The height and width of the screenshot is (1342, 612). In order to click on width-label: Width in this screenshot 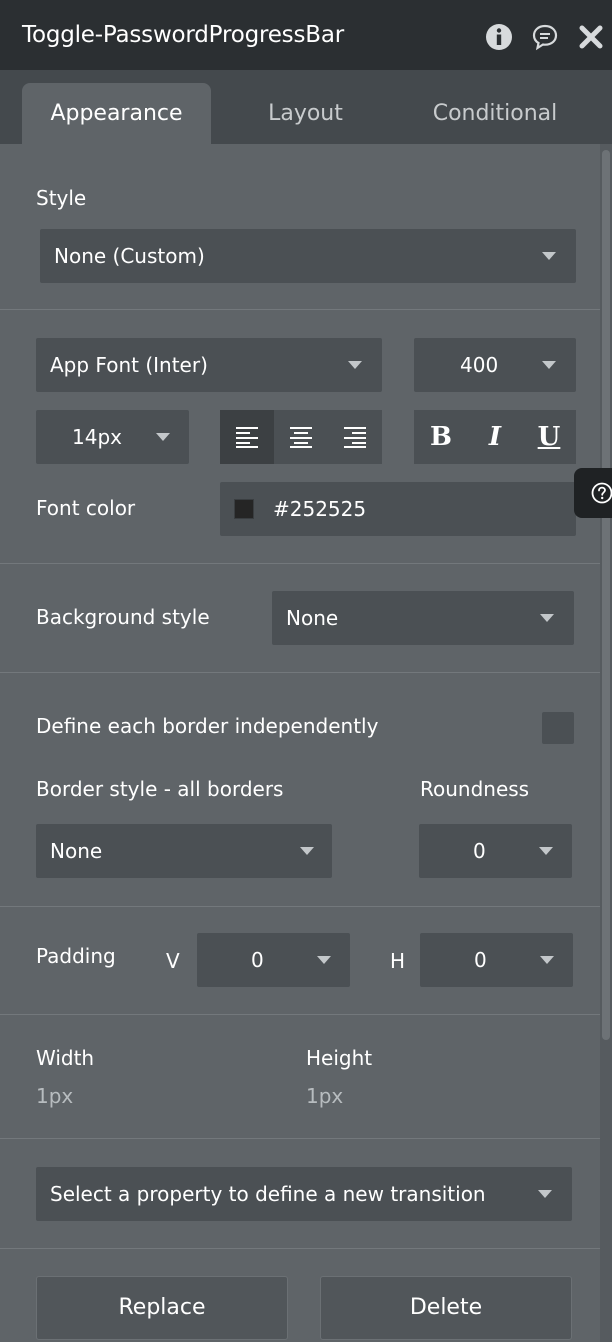, I will do `click(65, 1058)`.